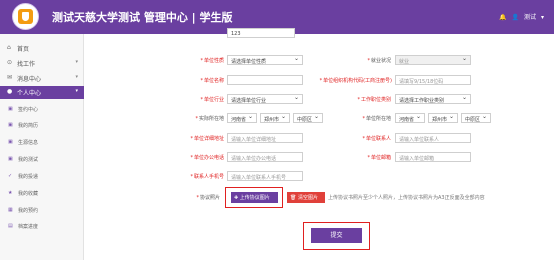 The image size is (554, 260). I want to click on sidebar-item-label: 消息中心, so click(29, 79).